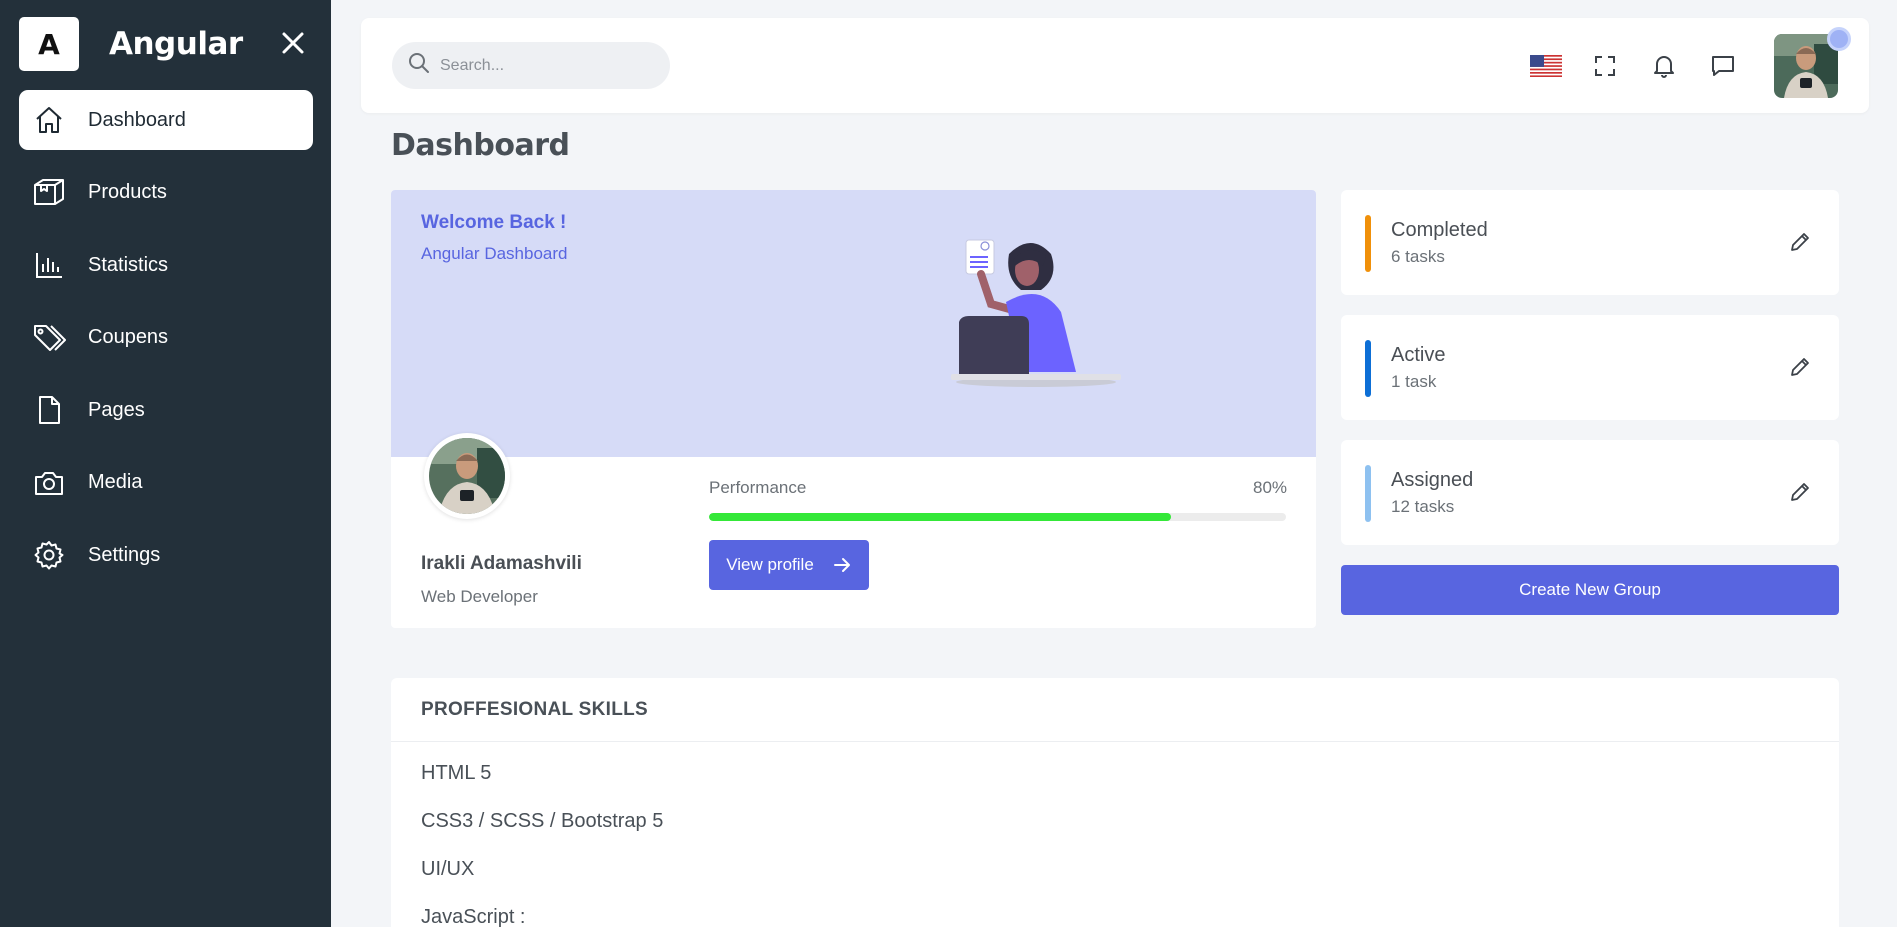 This screenshot has height=927, width=1897. What do you see at coordinates (49, 265) in the screenshot?
I see `bar-chart-icon` at bounding box center [49, 265].